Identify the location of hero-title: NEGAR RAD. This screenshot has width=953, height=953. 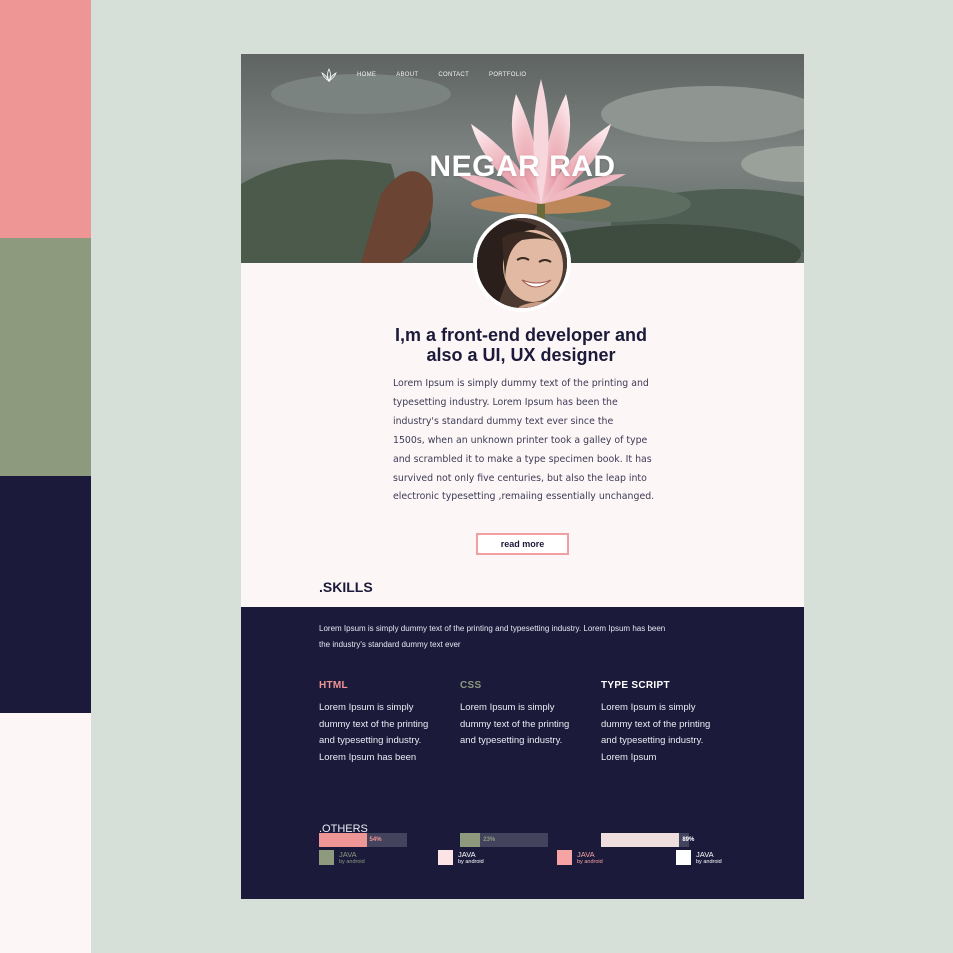
(522, 166).